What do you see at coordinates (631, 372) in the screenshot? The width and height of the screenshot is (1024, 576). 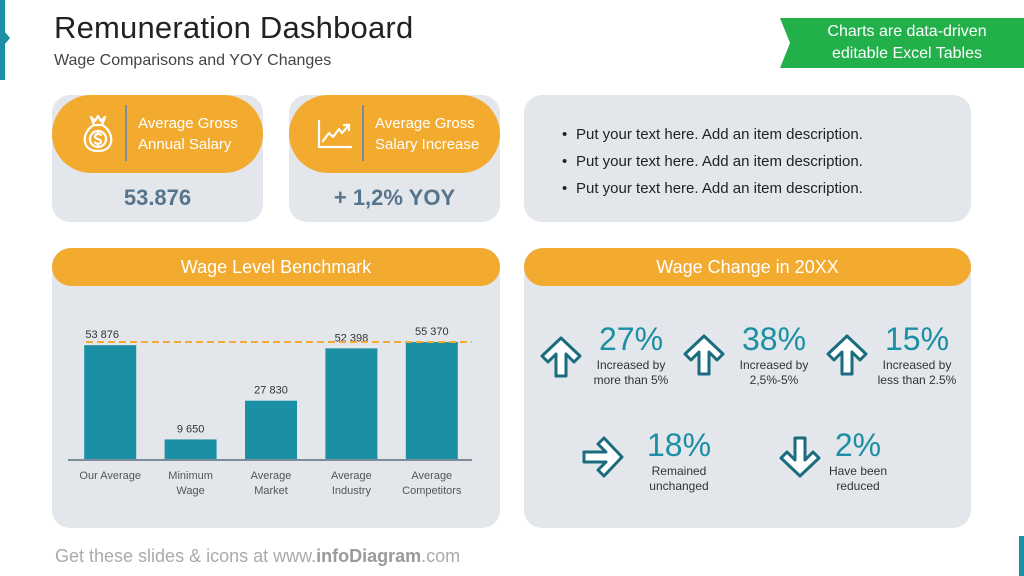 I see `stat-description: Increased by more than 5%` at bounding box center [631, 372].